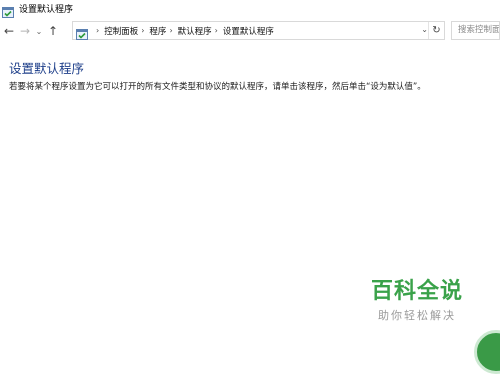 This screenshot has width=500, height=374. Describe the element at coordinates (436, 30) in the screenshot. I see `refresh-icon: ↻` at that location.